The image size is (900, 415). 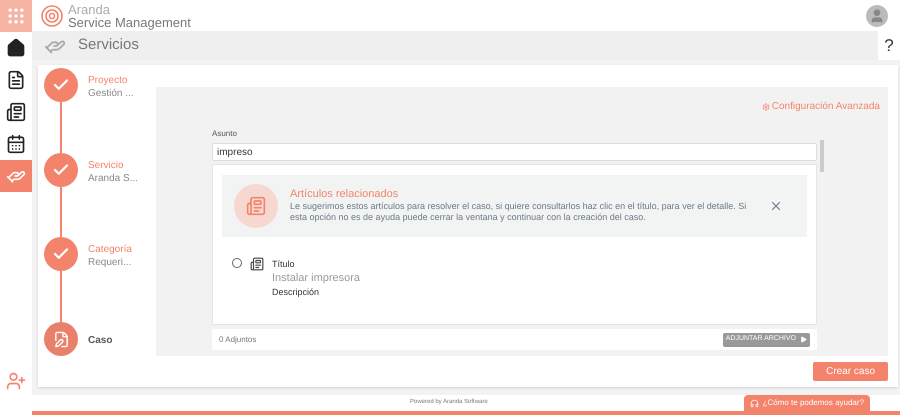 I want to click on brand-product: Service Management, so click(x=129, y=22).